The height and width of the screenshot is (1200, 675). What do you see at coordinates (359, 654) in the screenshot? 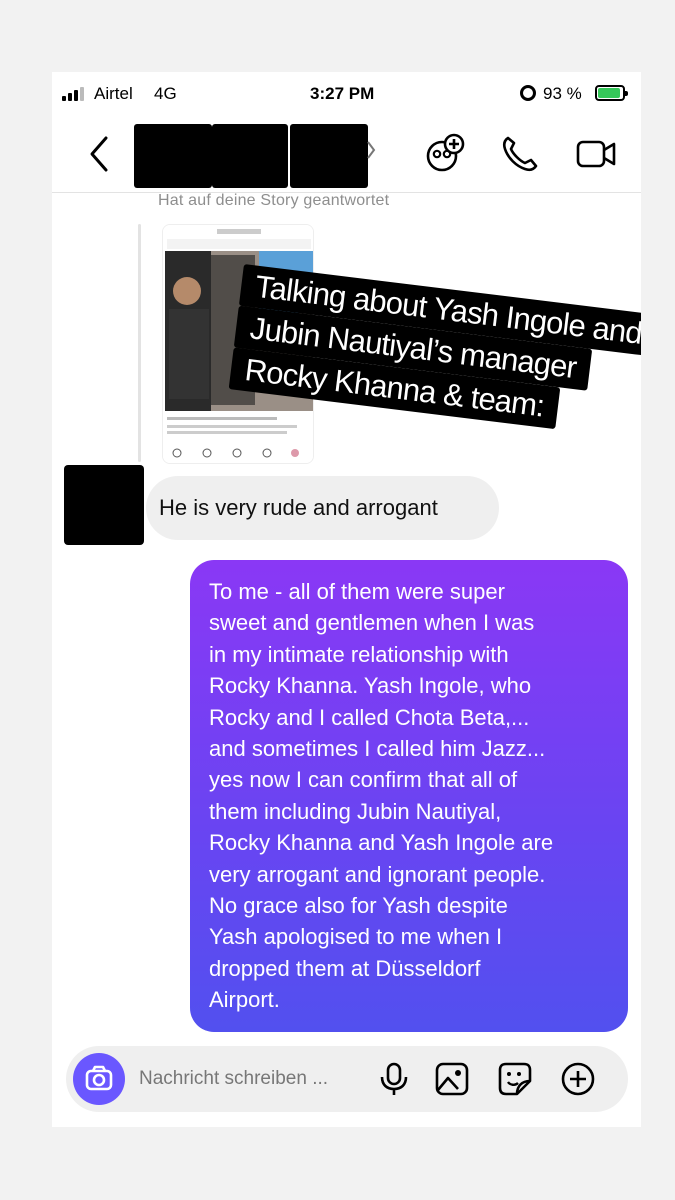
I see `message-line: in my intimate relationship with` at bounding box center [359, 654].